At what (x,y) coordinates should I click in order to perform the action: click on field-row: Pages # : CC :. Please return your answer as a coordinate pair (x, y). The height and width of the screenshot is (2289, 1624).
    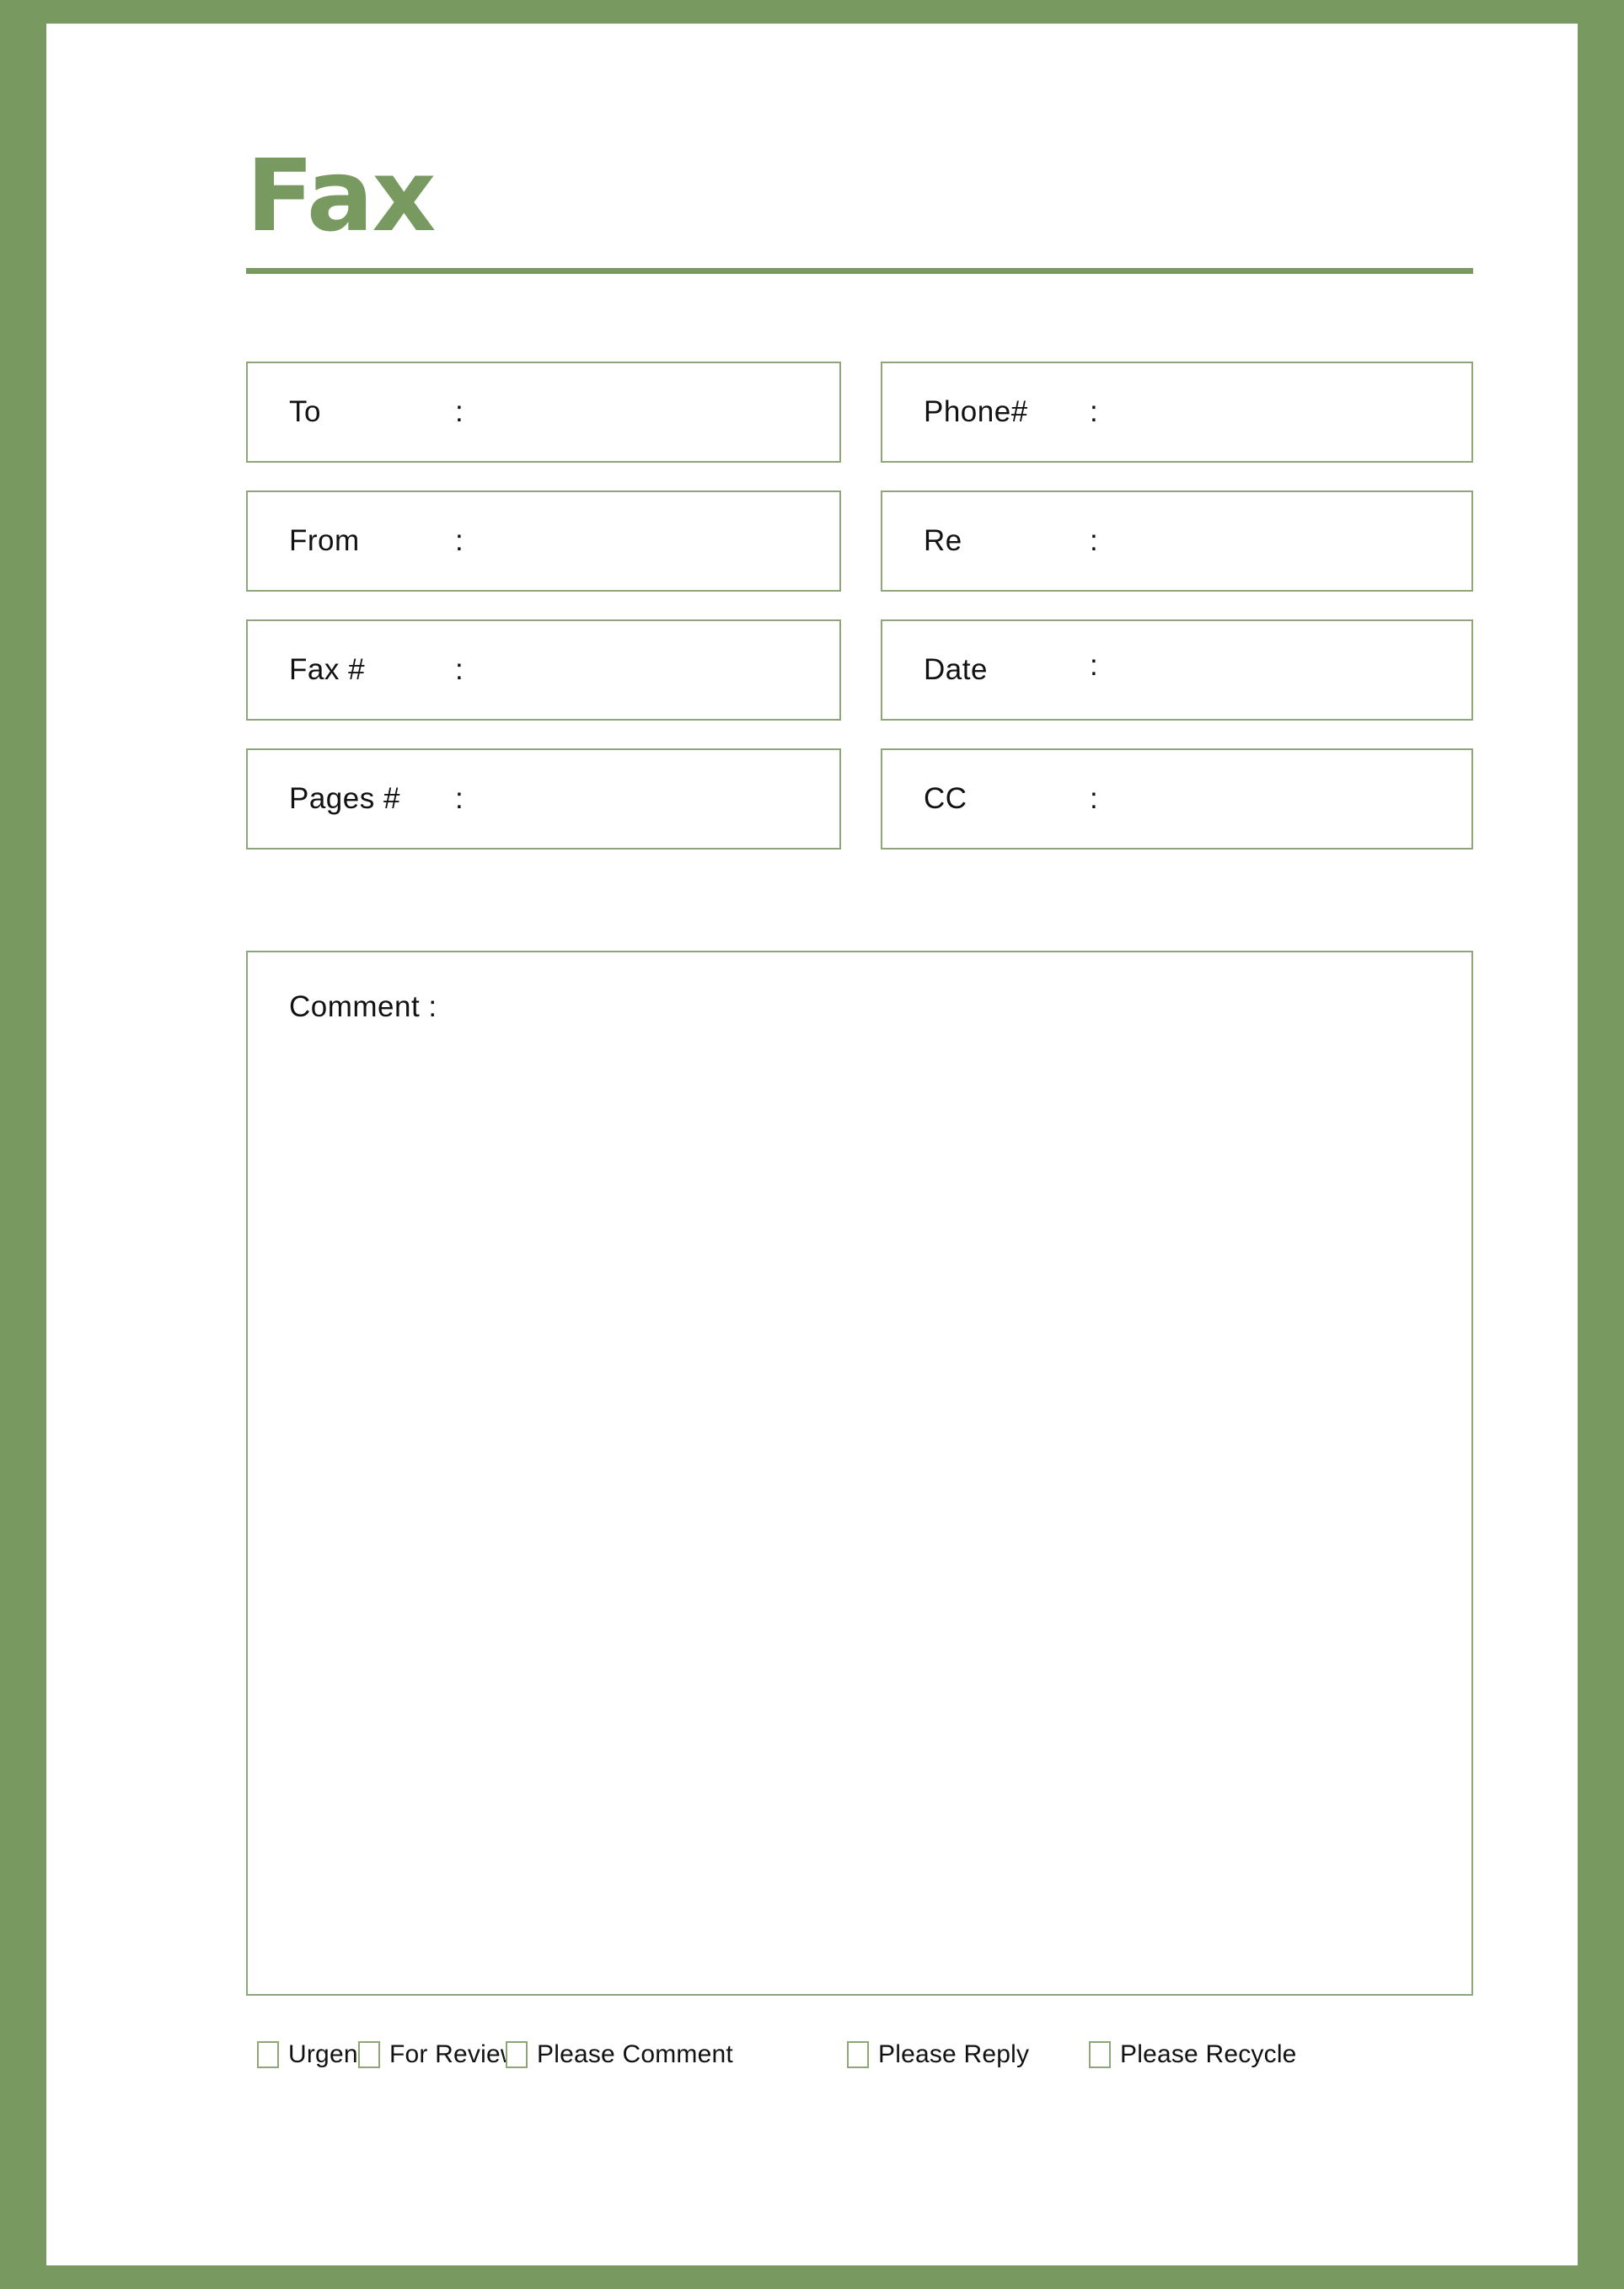
    Looking at the image, I should click on (859, 799).